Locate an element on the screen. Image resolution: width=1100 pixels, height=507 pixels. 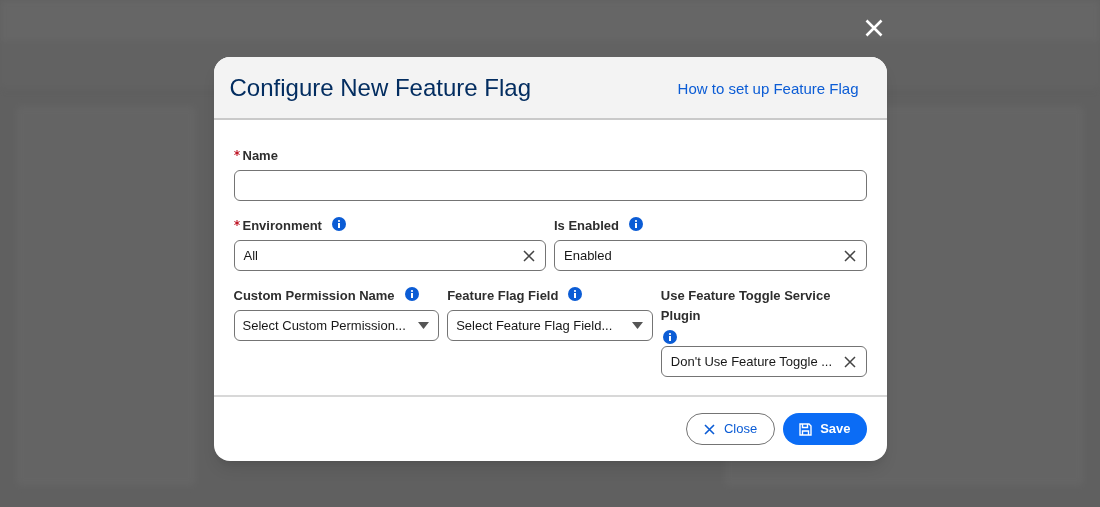
close-button: Close is located at coordinates (730, 429).